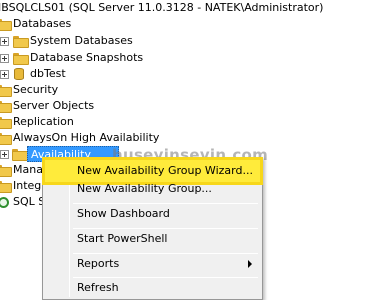  I want to click on tree-node-databases: Databases, so click(35, 24).